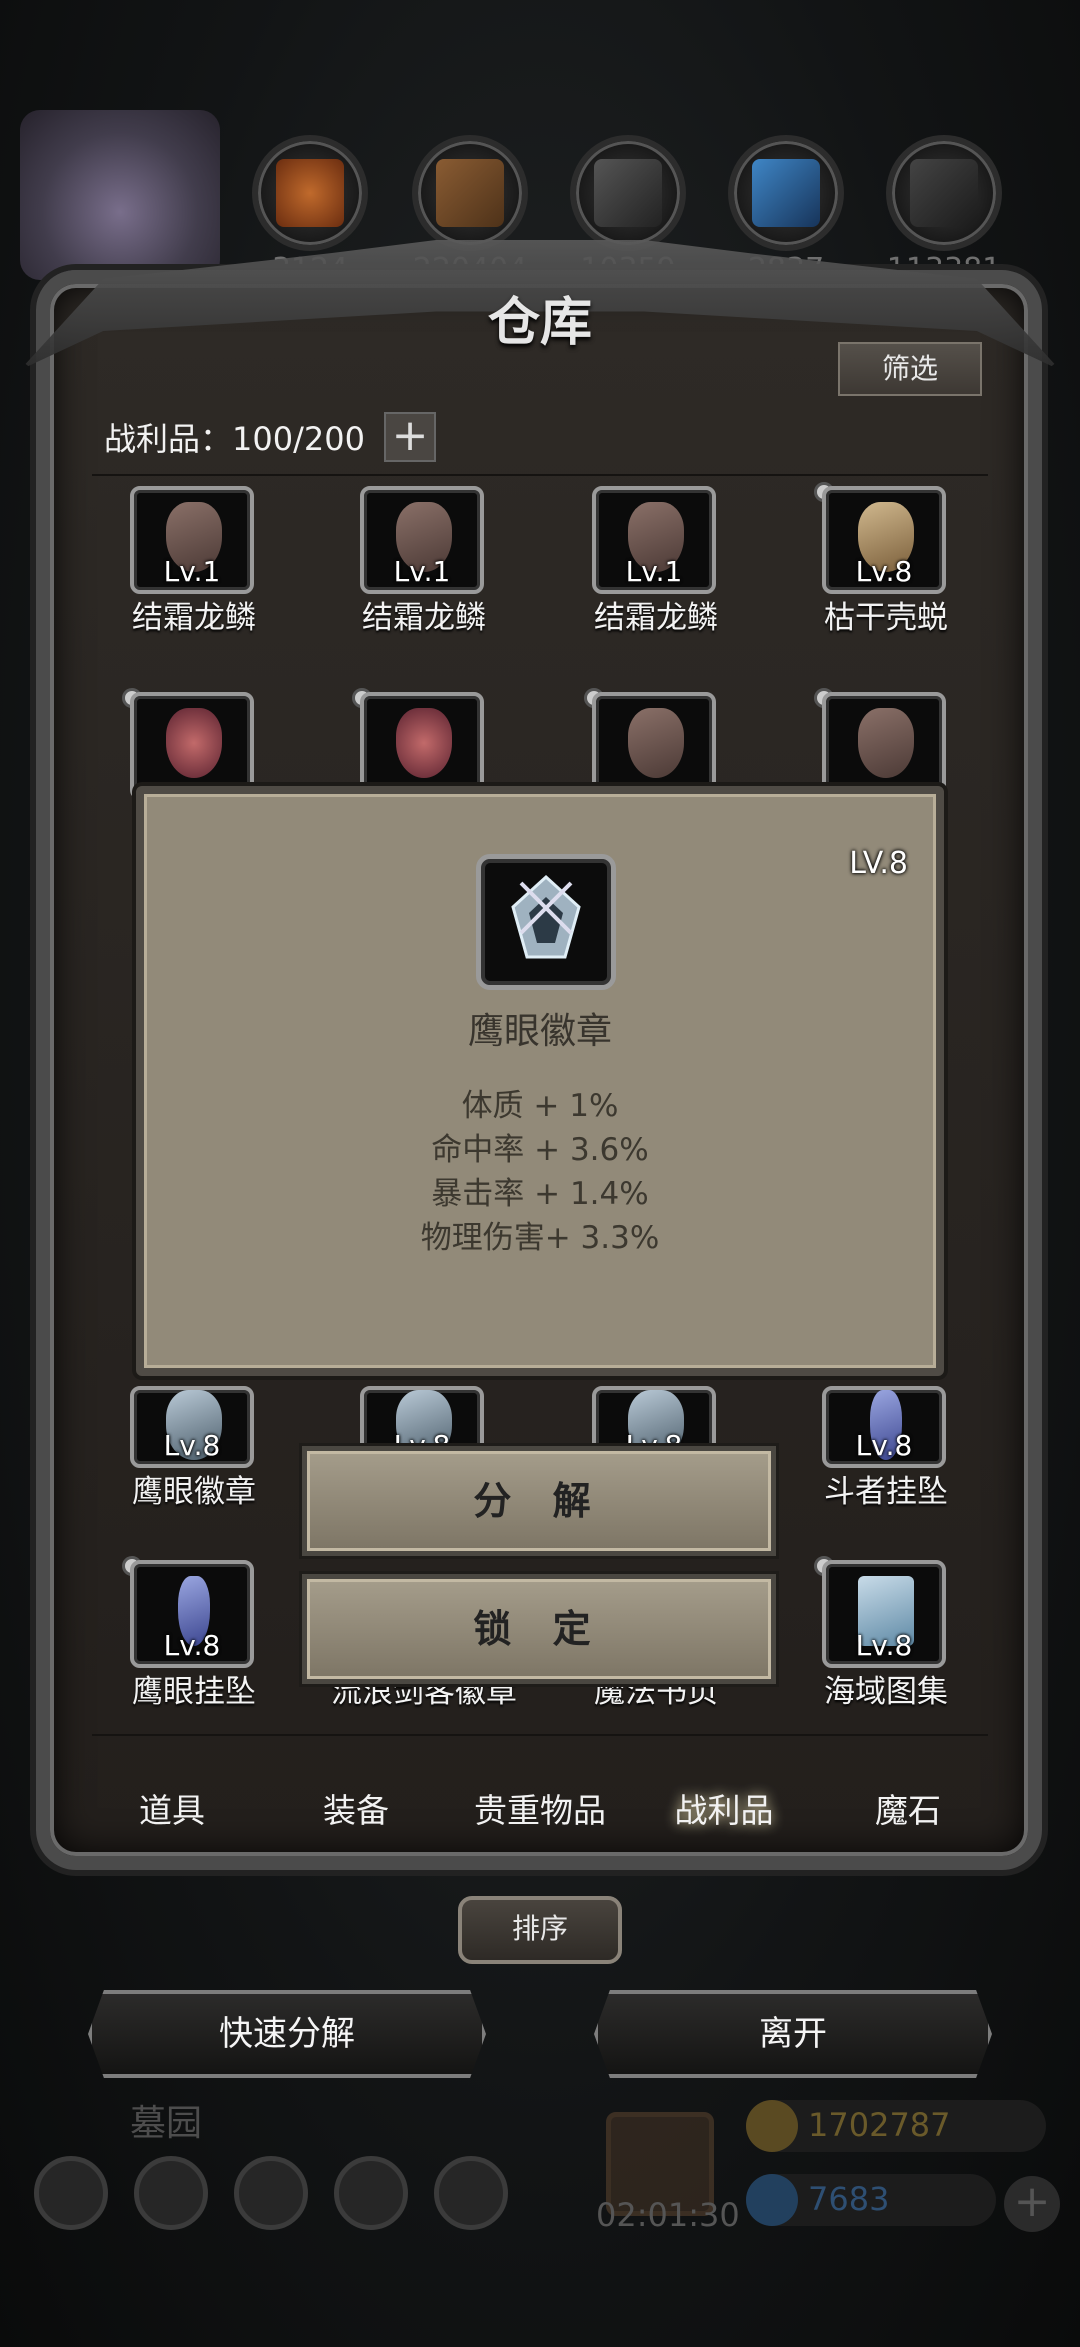  What do you see at coordinates (120, 195) in the screenshot?
I see `player-avatar` at bounding box center [120, 195].